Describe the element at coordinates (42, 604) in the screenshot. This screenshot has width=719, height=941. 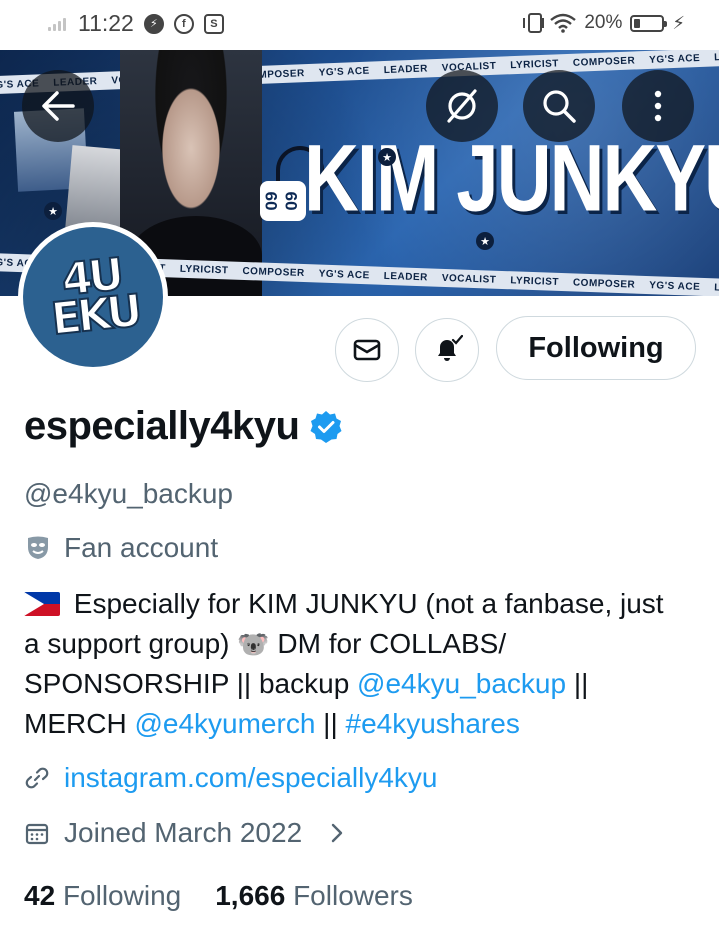
I see `philippines-flag-icon` at that location.